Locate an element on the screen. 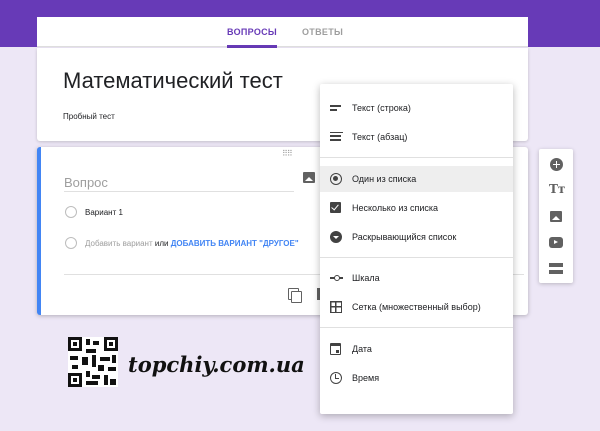 The image size is (600, 431). form-title: Математический тест is located at coordinates (173, 81).